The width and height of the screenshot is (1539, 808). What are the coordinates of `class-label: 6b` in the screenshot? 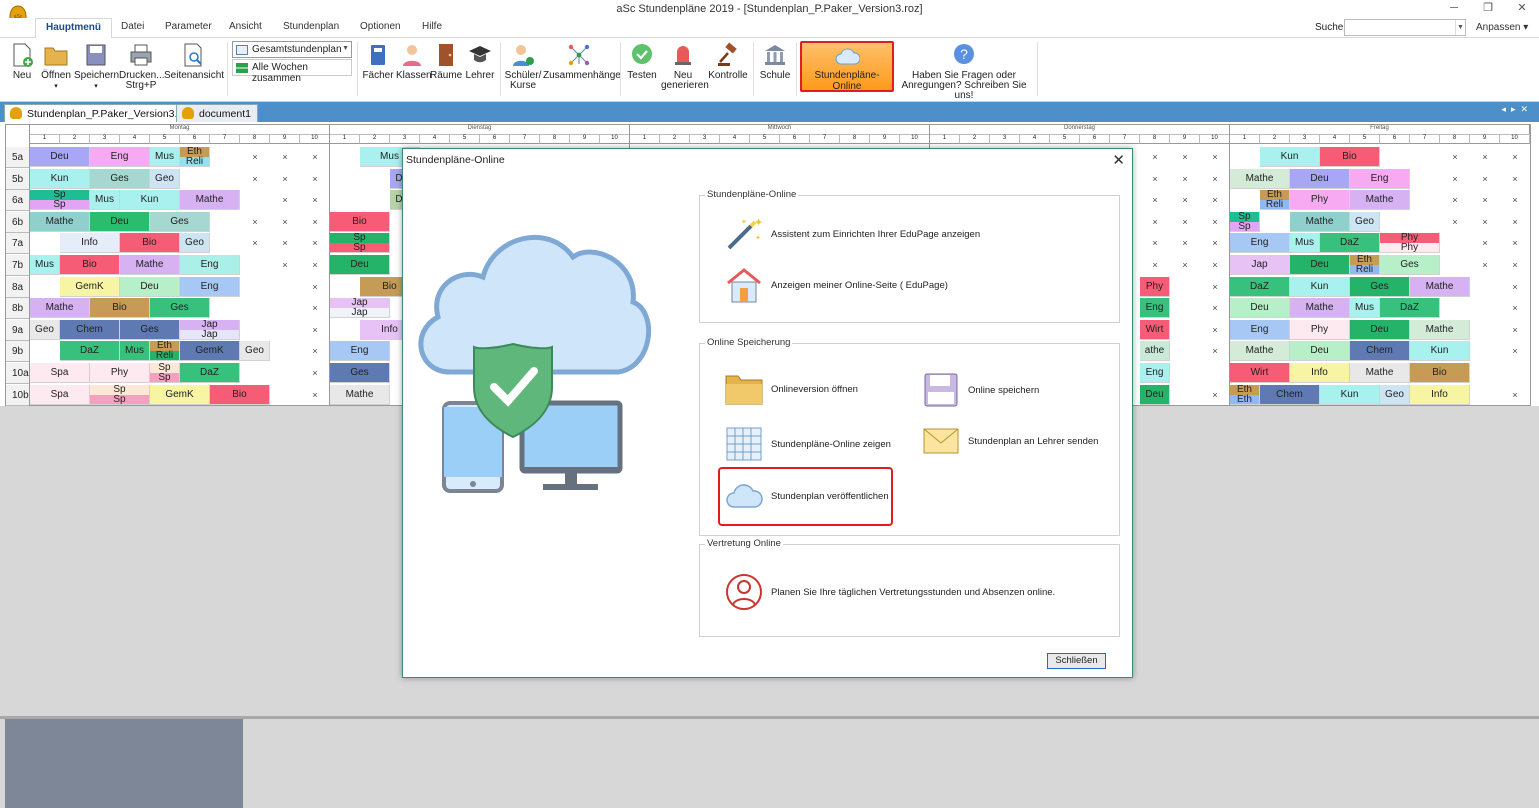 It's located at (18, 222).